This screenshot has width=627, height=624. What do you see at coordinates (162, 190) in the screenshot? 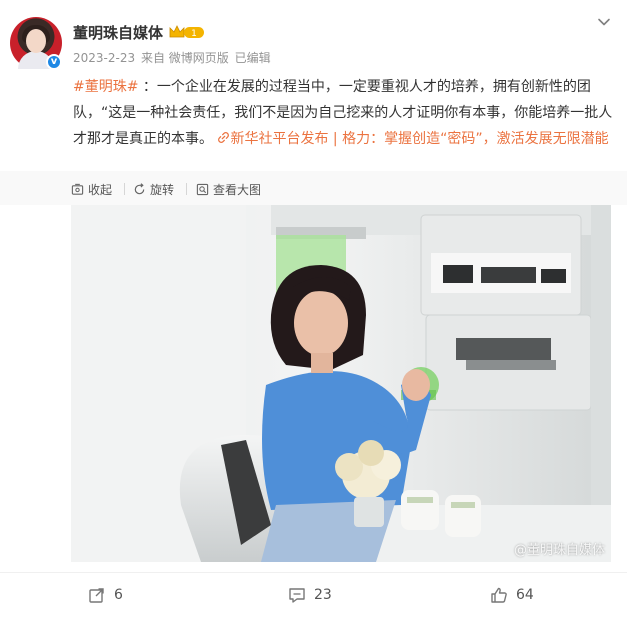
I see `rotate-label: 旋转` at bounding box center [162, 190].